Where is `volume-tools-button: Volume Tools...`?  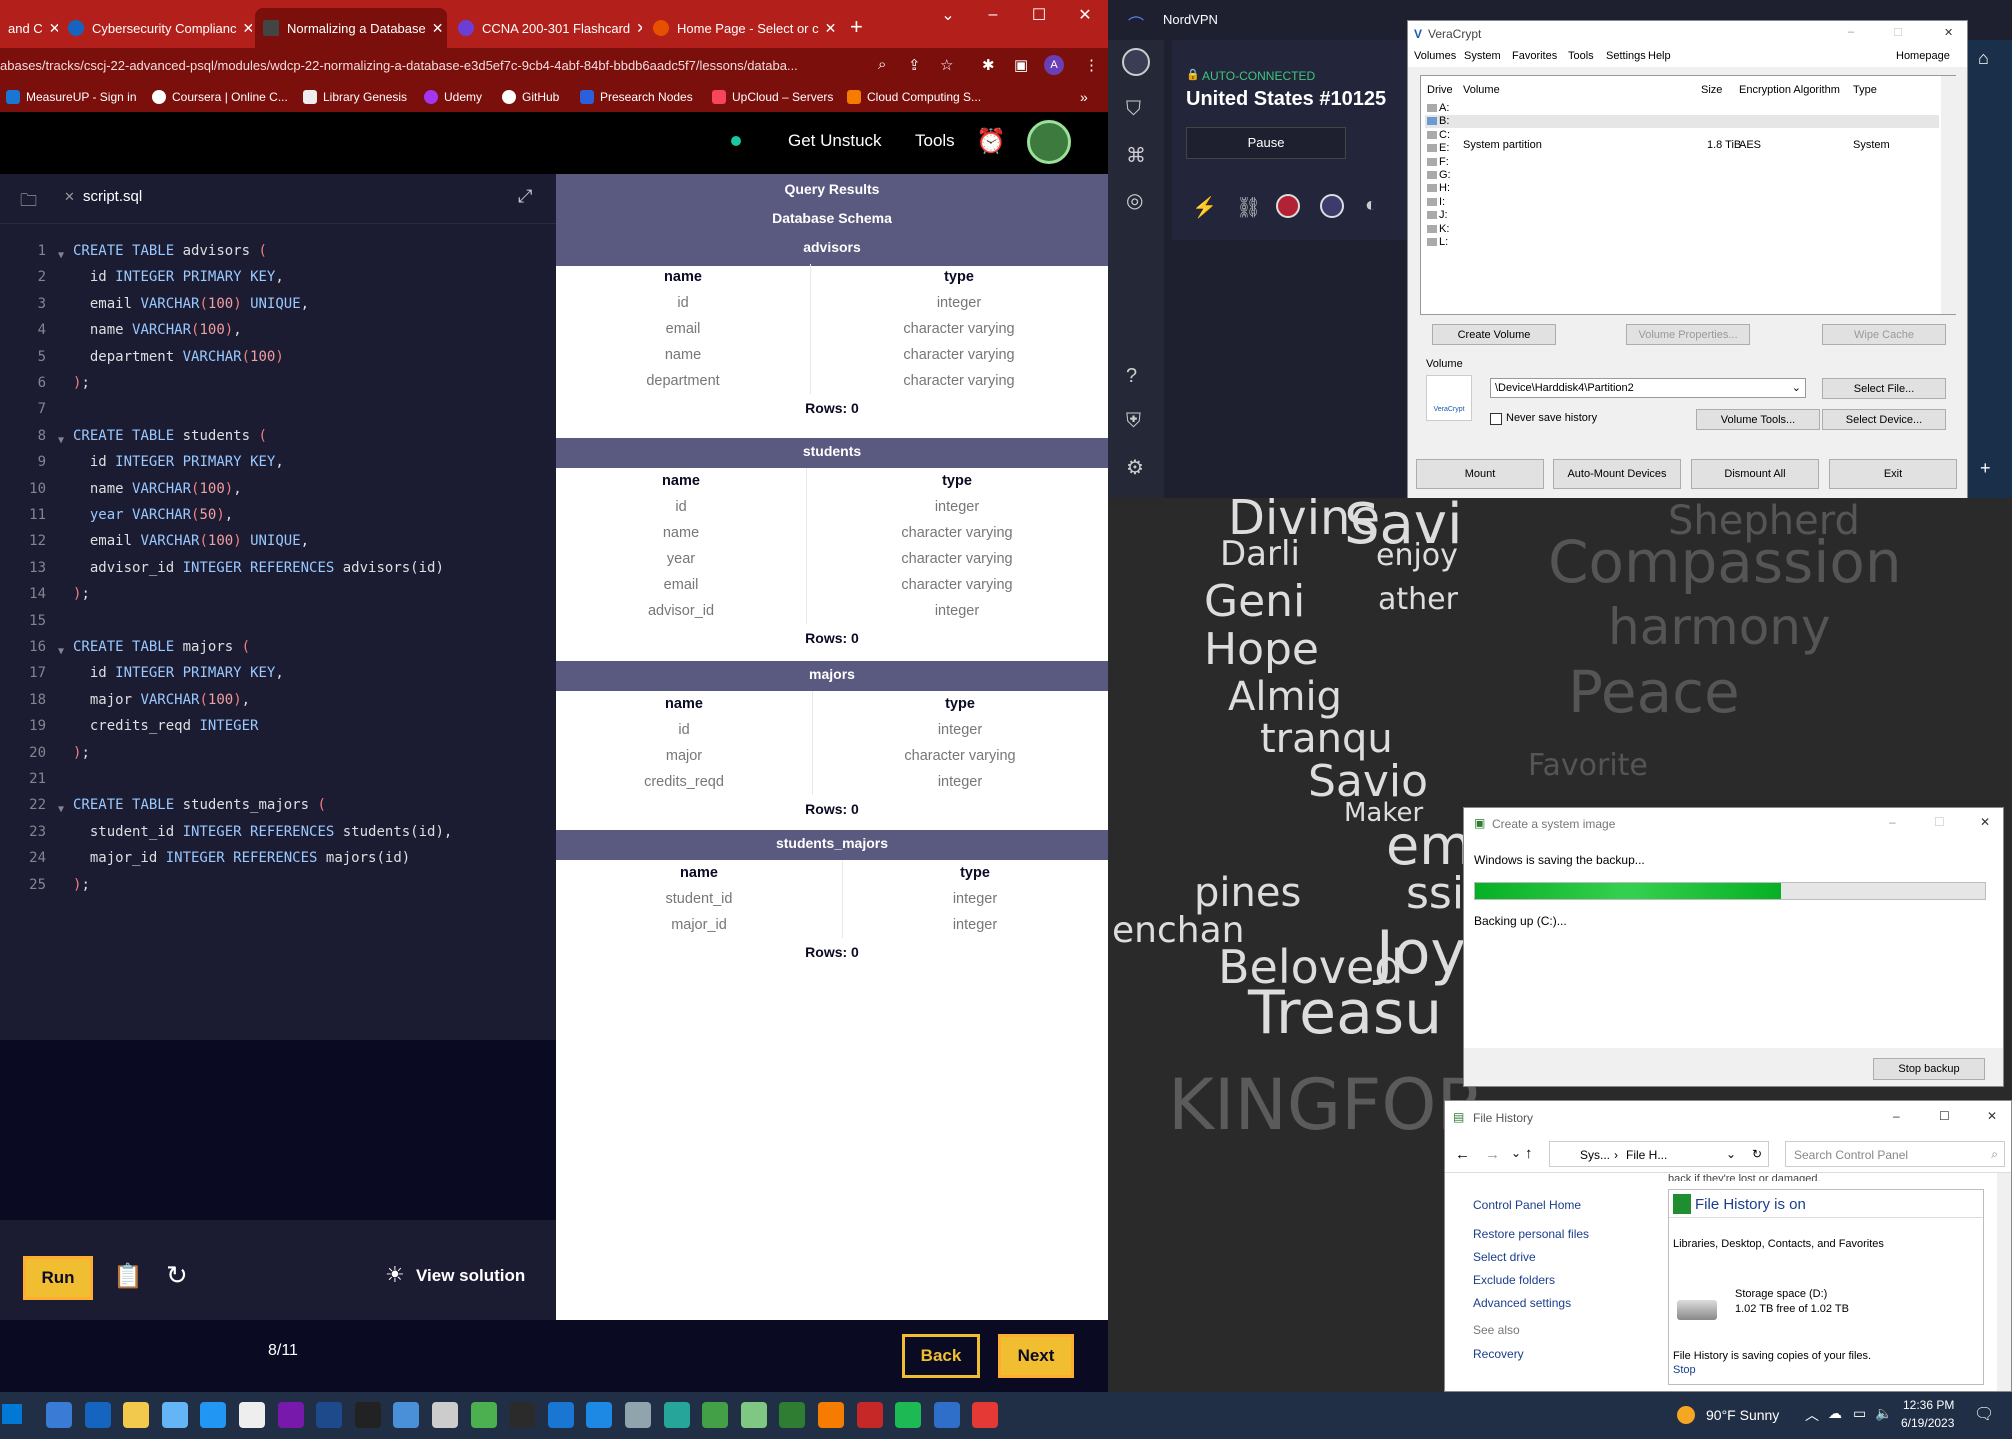
volume-tools-button: Volume Tools... is located at coordinates (1758, 419).